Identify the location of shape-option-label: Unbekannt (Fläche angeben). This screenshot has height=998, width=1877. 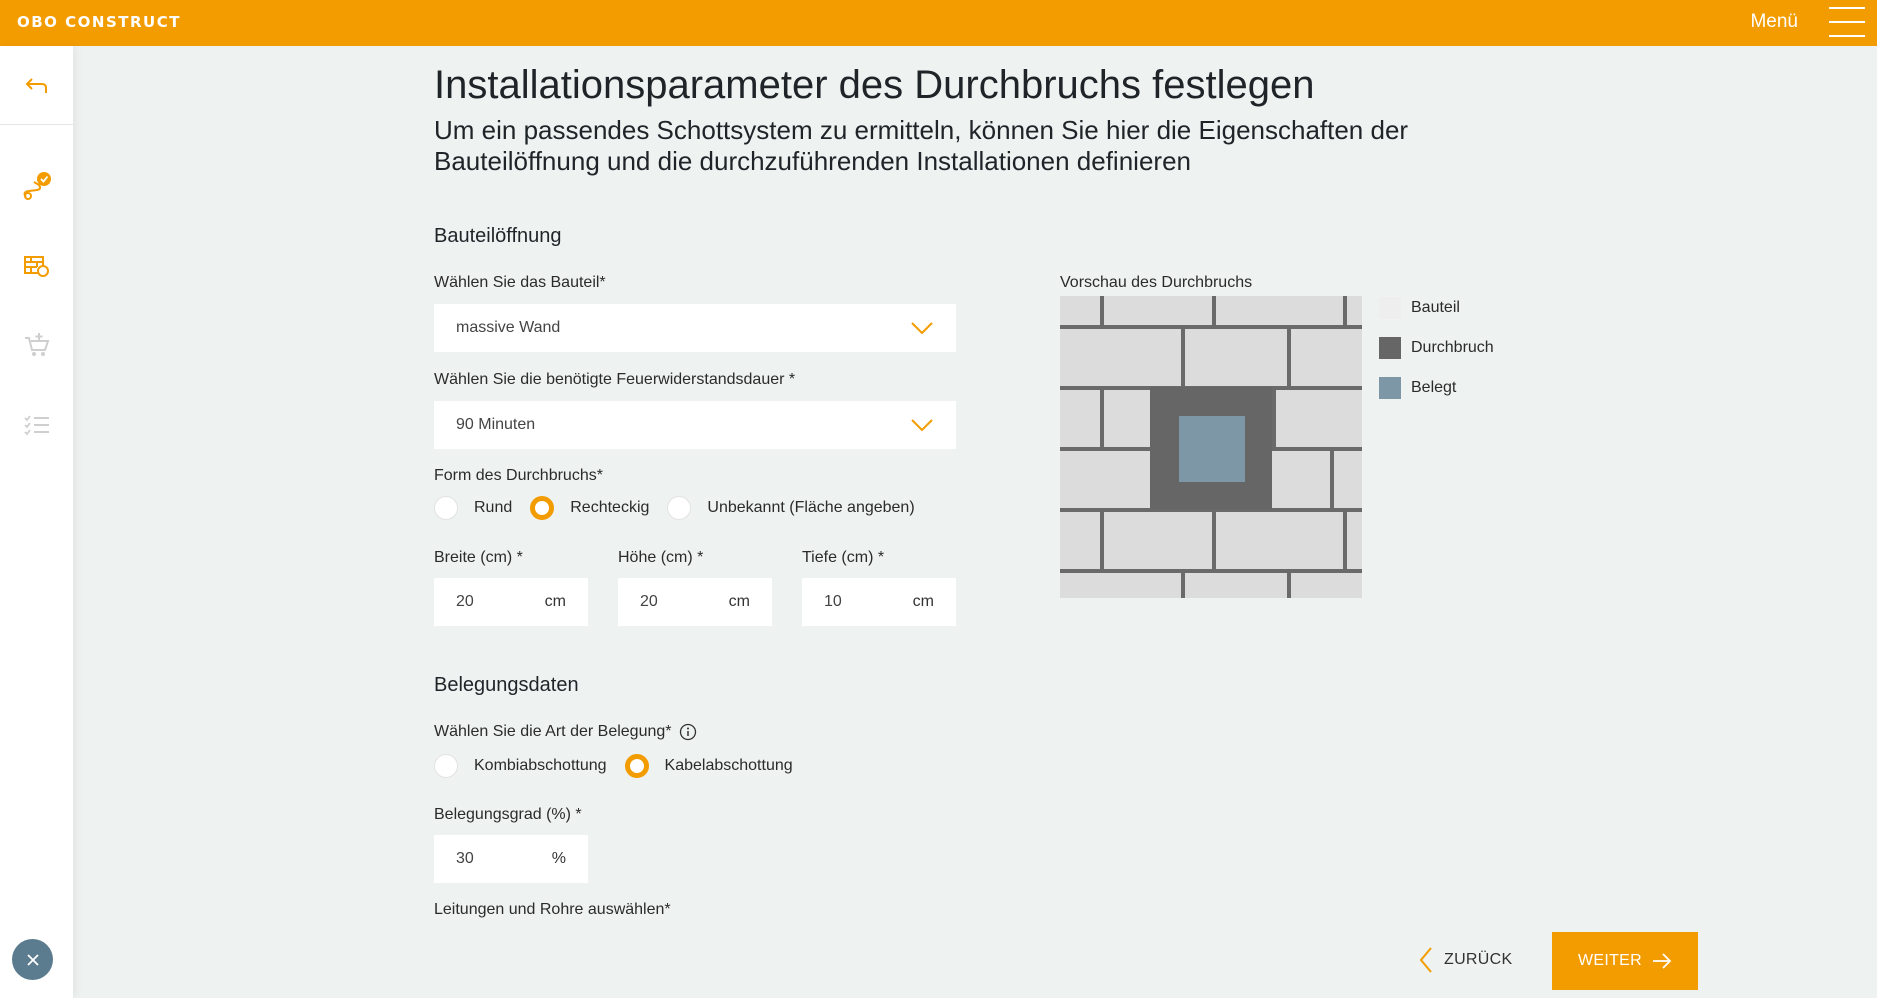
(811, 507).